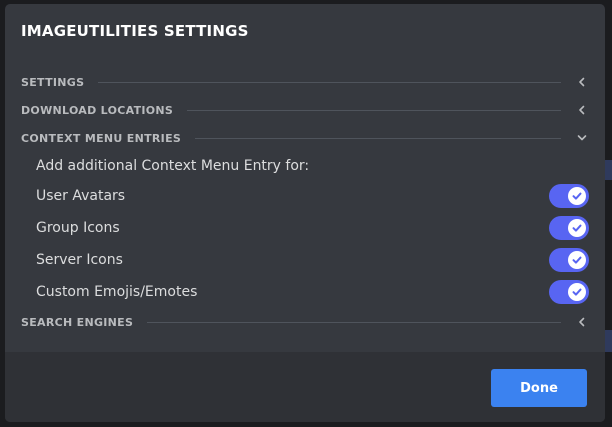 The image size is (612, 427). I want to click on server-icons-toggle, so click(569, 260).